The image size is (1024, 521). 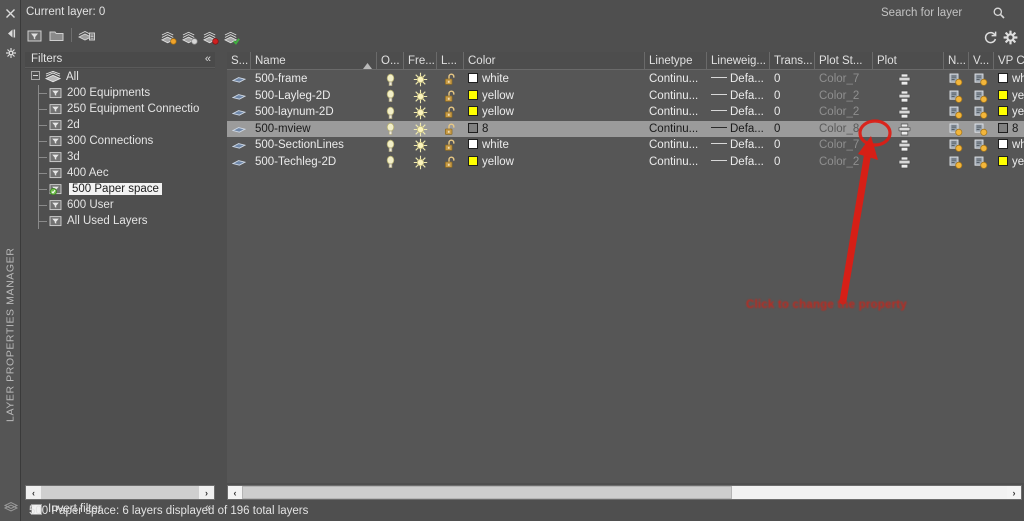 What do you see at coordinates (120, 141) in the screenshot?
I see `filter-tree-item: 300 Connections` at bounding box center [120, 141].